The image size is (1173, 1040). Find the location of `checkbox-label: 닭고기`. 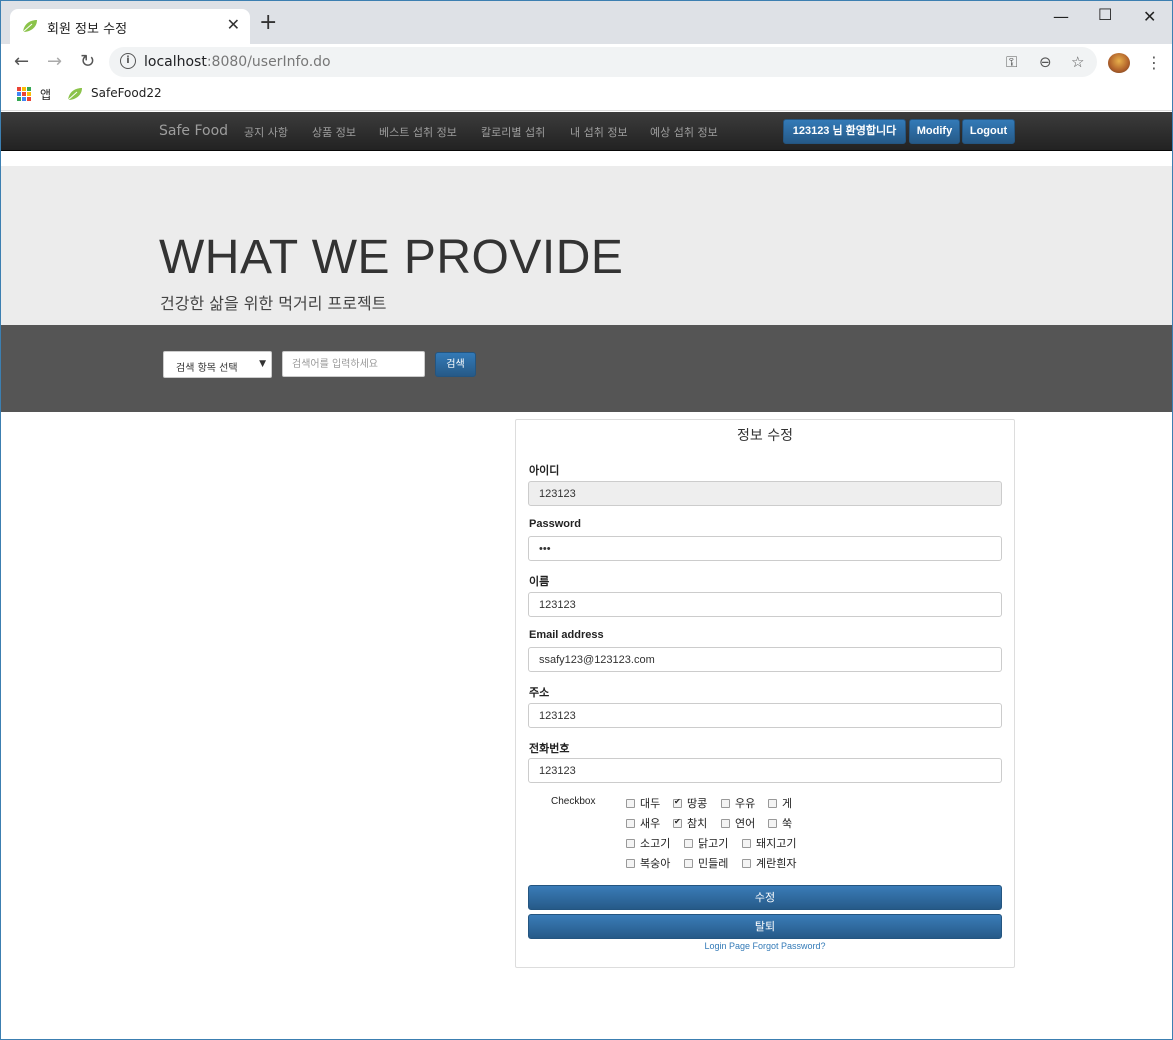

checkbox-label: 닭고기 is located at coordinates (713, 843).